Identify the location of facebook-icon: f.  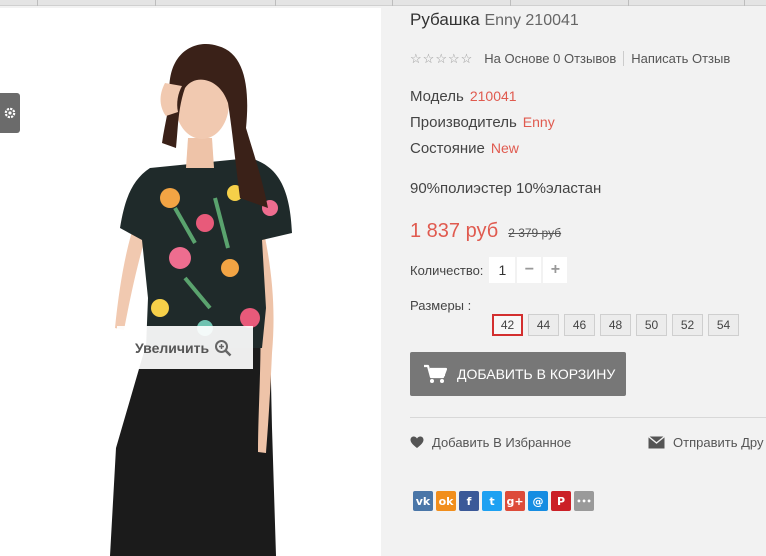
(469, 501).